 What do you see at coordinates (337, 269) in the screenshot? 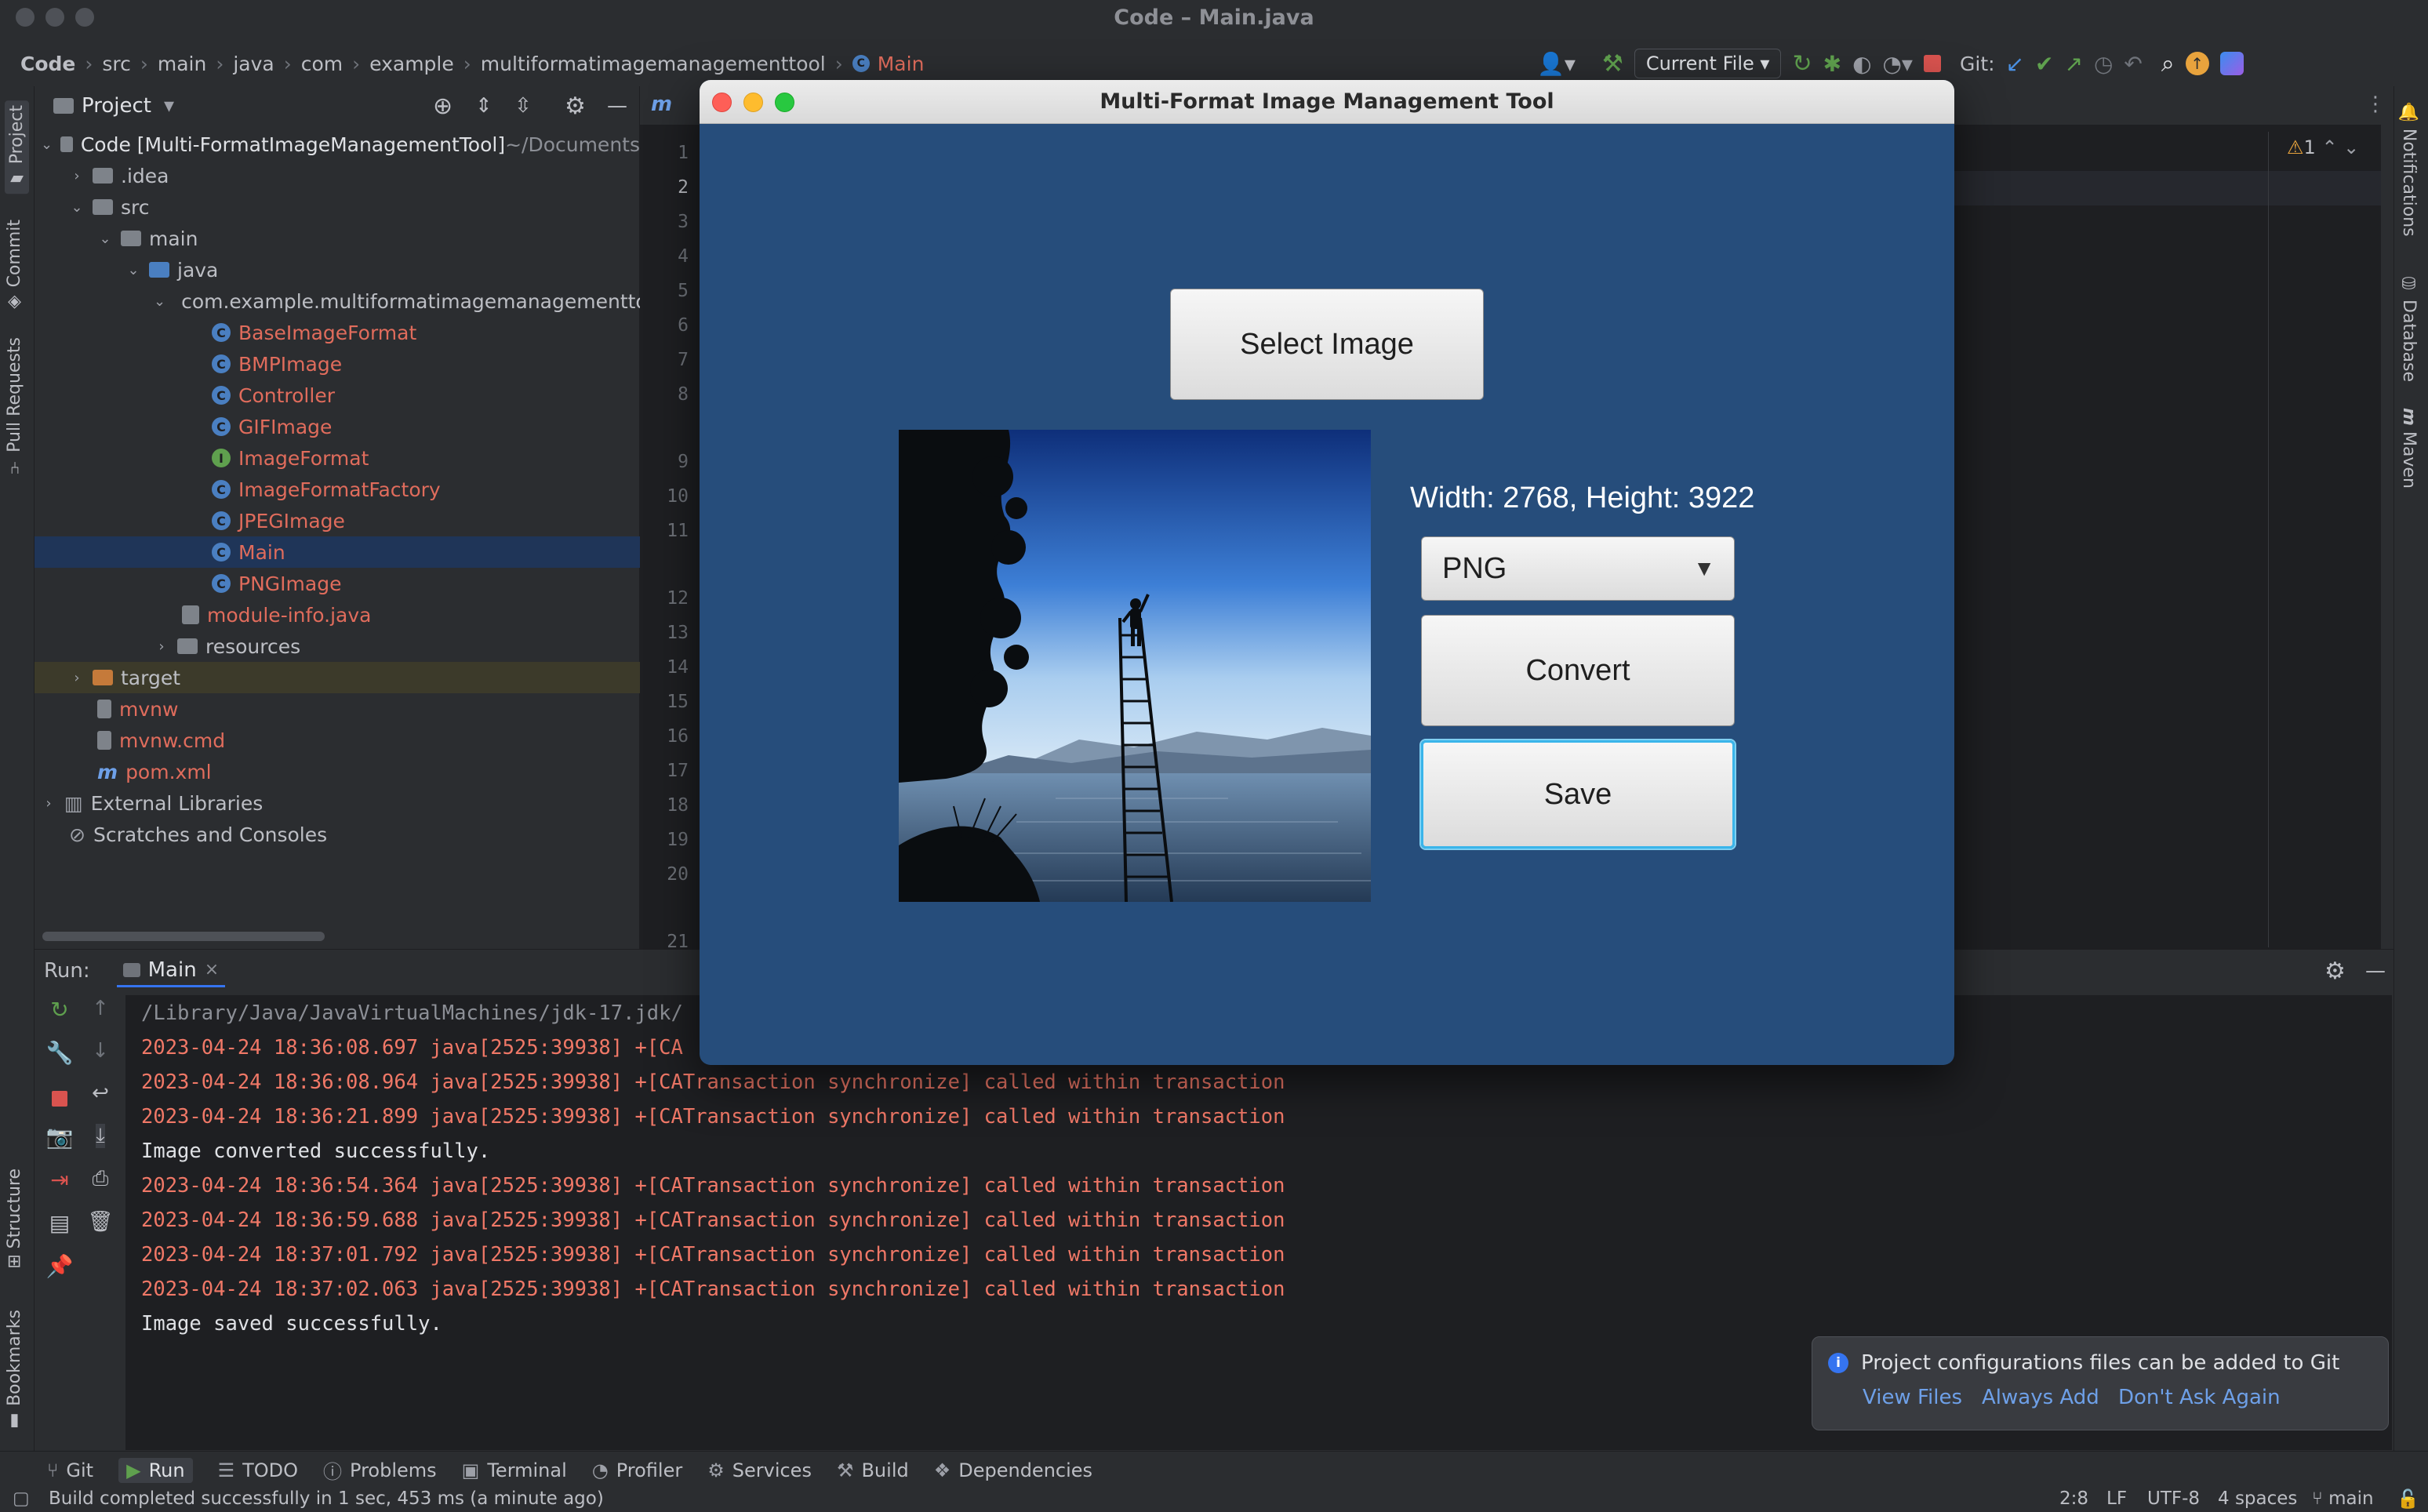
I see `tree-item-java: ⌄ java` at bounding box center [337, 269].